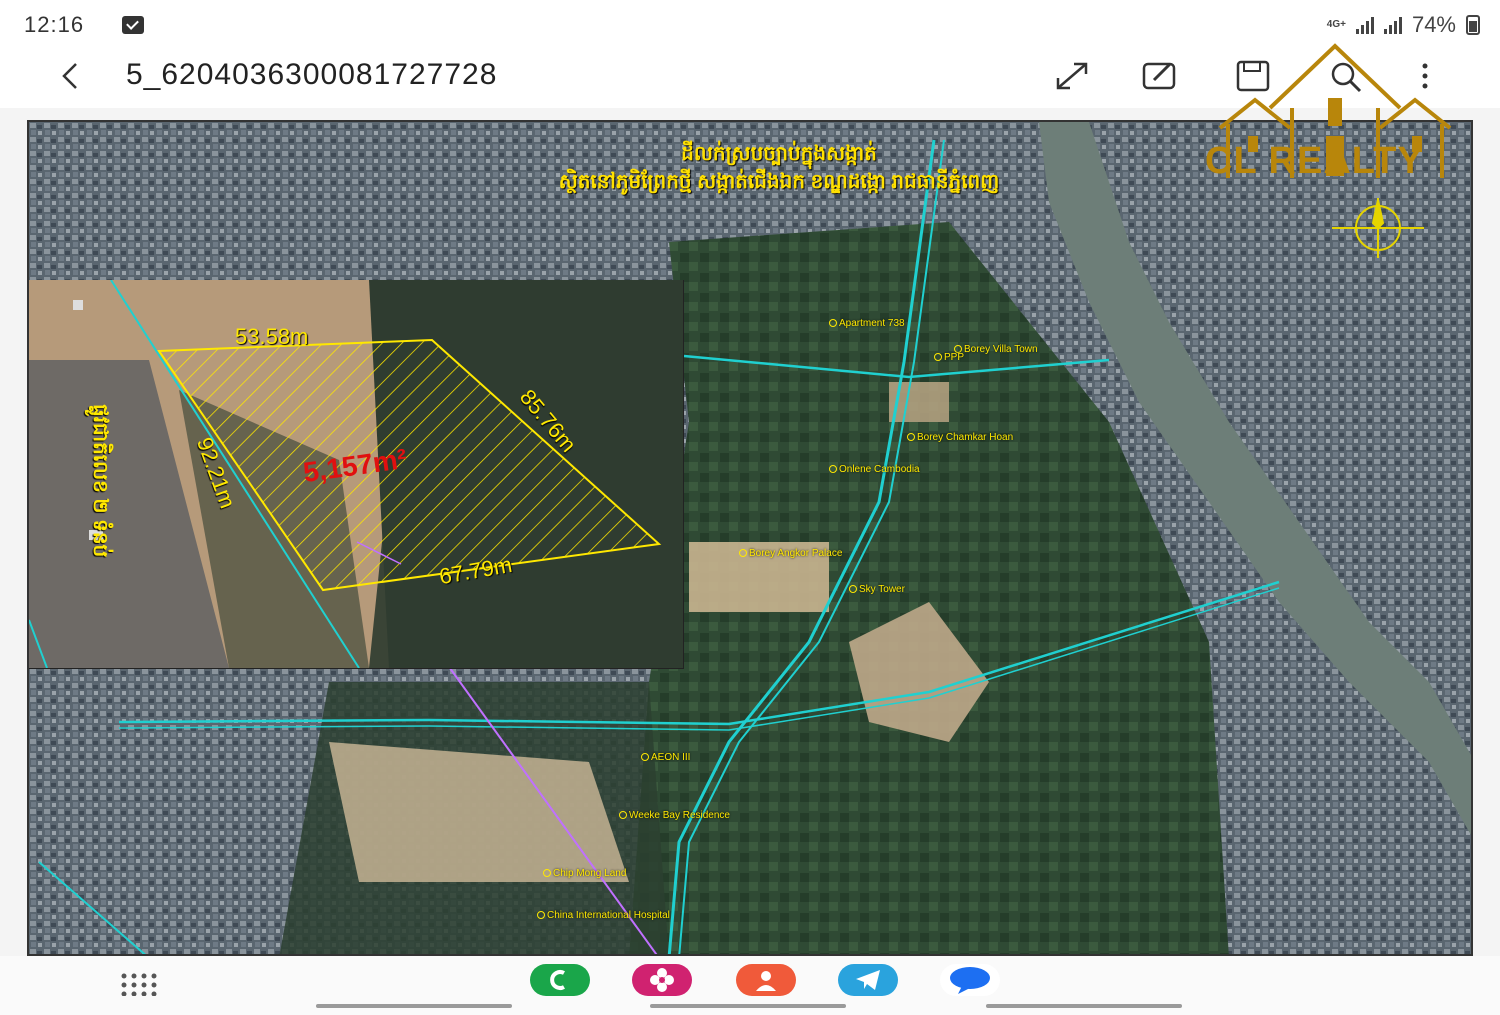 This screenshot has width=1500, height=1015. What do you see at coordinates (584, 873) in the screenshot?
I see `poi-chip-mong: Chip Mong Land` at bounding box center [584, 873].